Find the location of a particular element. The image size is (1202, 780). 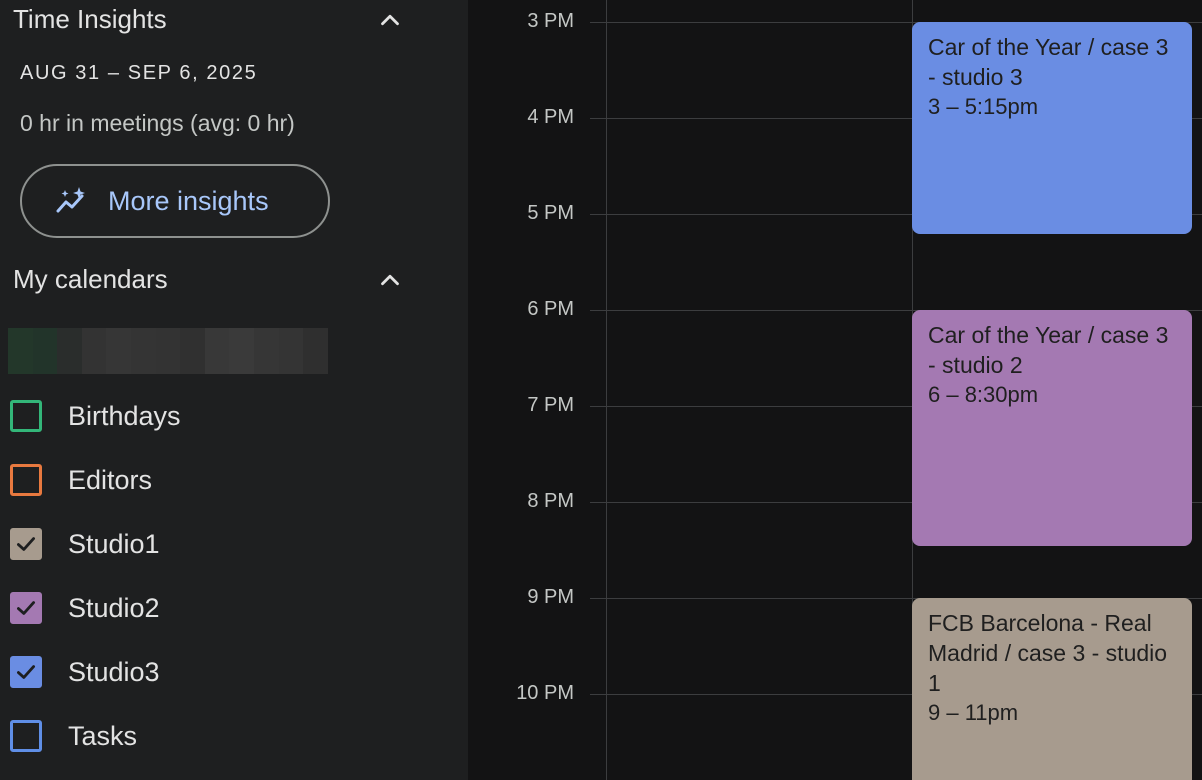

calendar-item-studio2: Studio2 is located at coordinates (85, 608).